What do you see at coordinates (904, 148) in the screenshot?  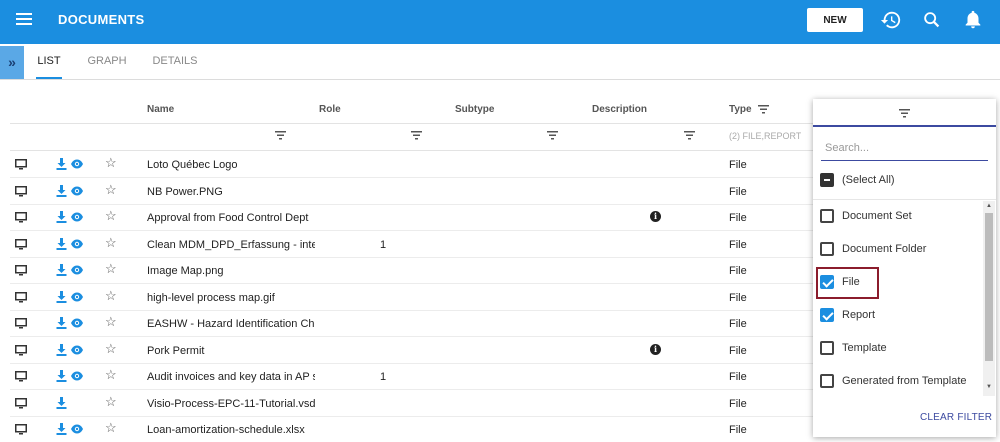 I see `filter-search-input` at bounding box center [904, 148].